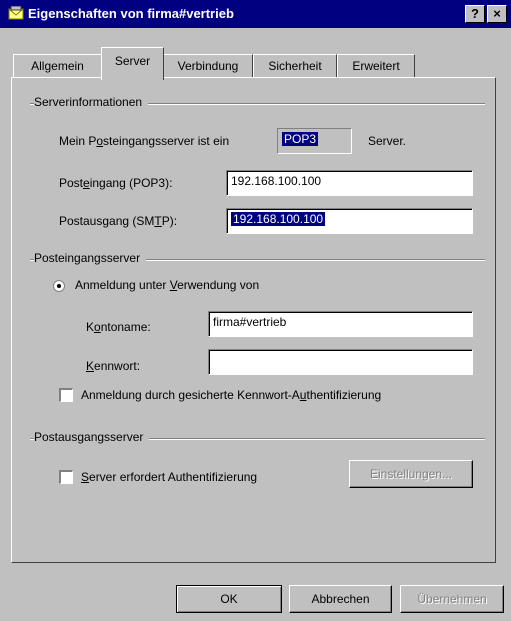  Describe the element at coordinates (376, 66) in the screenshot. I see `tab-erweitert: Erweitert` at that location.